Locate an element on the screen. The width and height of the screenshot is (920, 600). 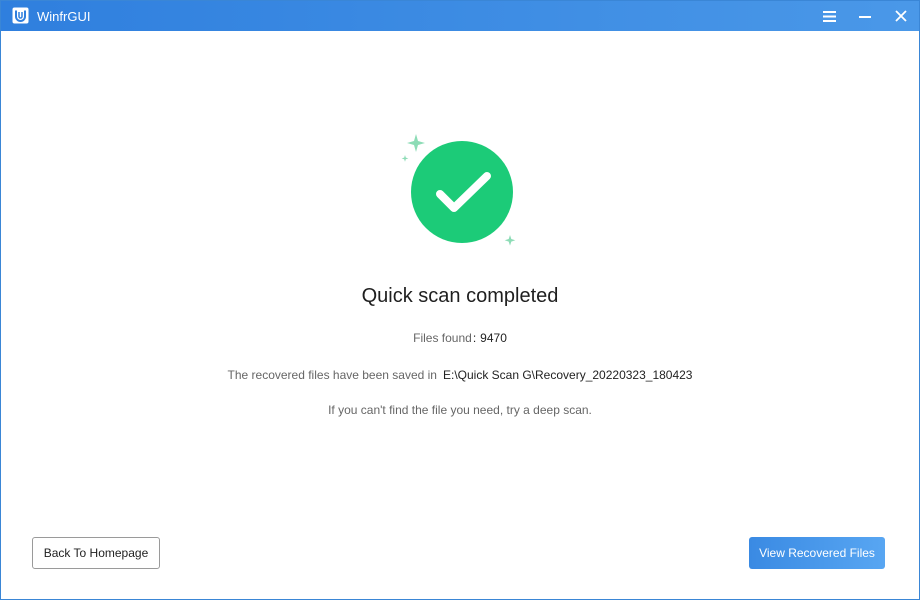
close-icon is located at coordinates (901, 16).